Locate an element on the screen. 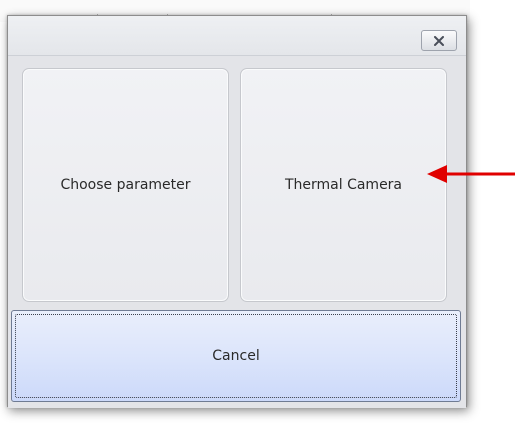  close-x-icon is located at coordinates (439, 40).